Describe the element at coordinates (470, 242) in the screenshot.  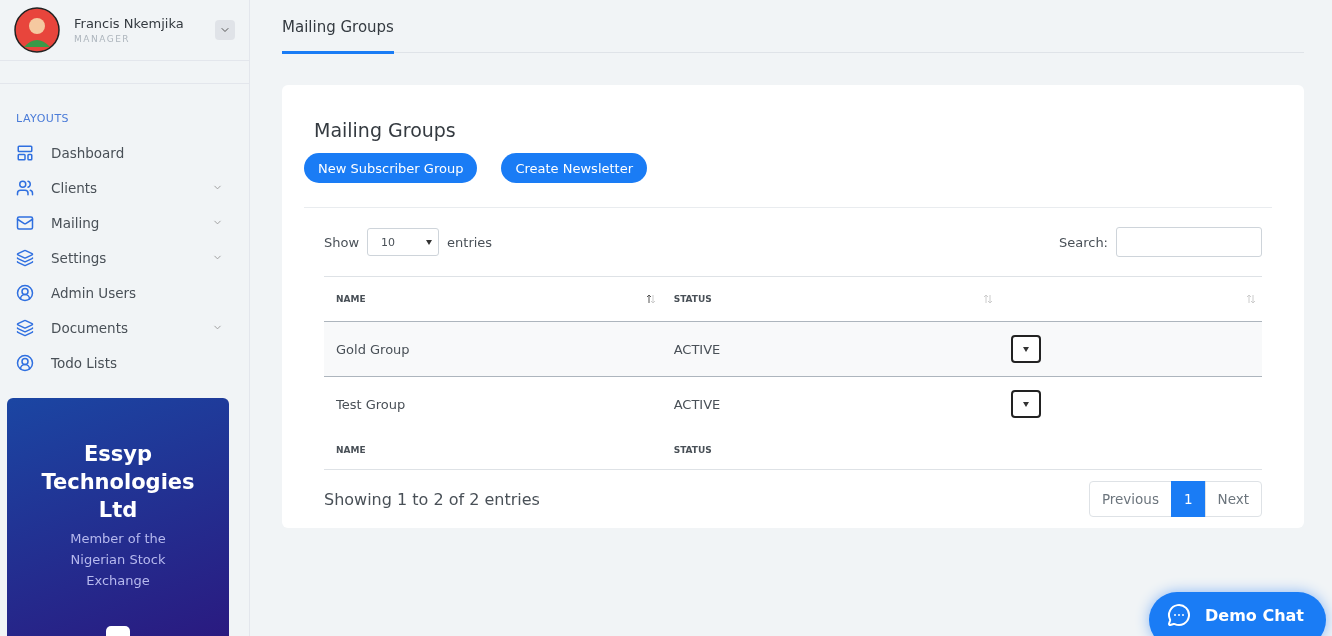
I see `entries-label: entries` at that location.